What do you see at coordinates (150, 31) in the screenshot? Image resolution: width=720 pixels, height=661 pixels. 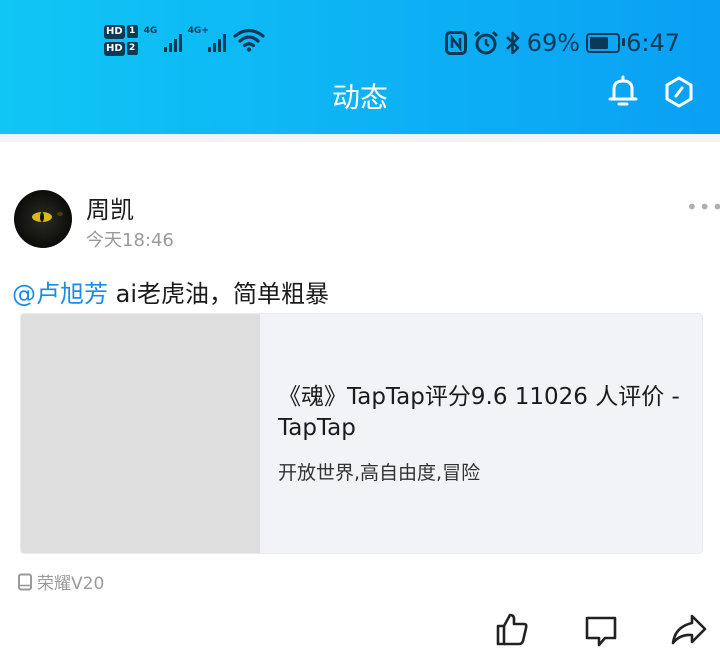 I see `network-type-label: 4G` at bounding box center [150, 31].